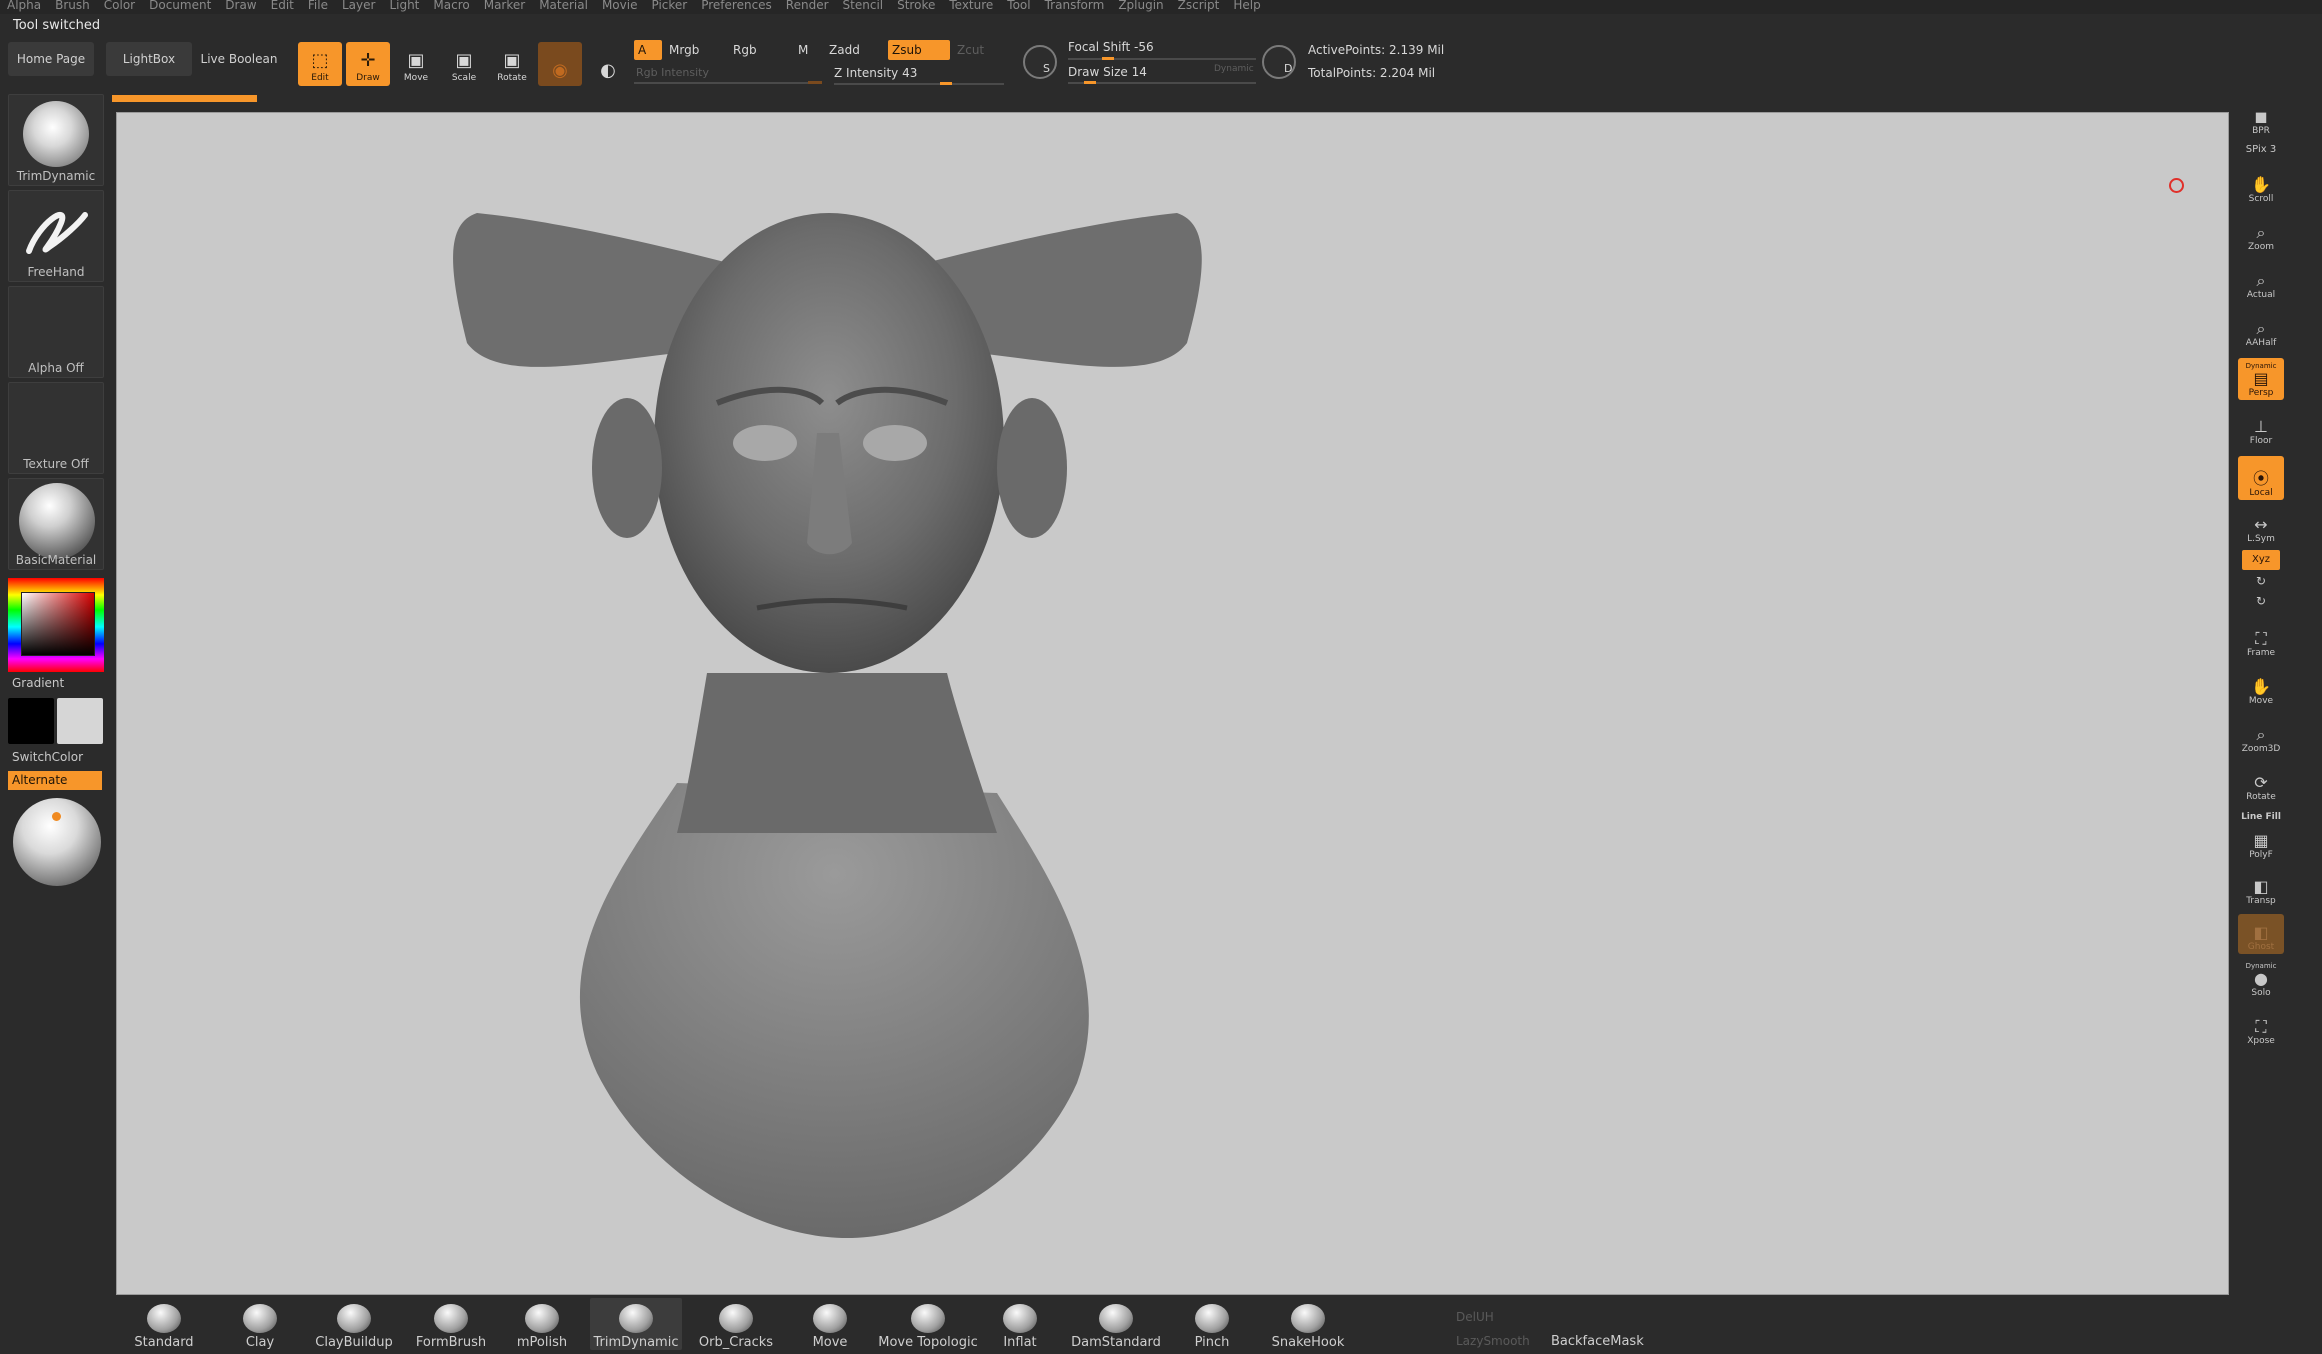 This screenshot has height=1354, width=2322. Describe the element at coordinates (736, 1324) in the screenshot. I see `brush-orb-cracks: Orb_Cracks` at that location.